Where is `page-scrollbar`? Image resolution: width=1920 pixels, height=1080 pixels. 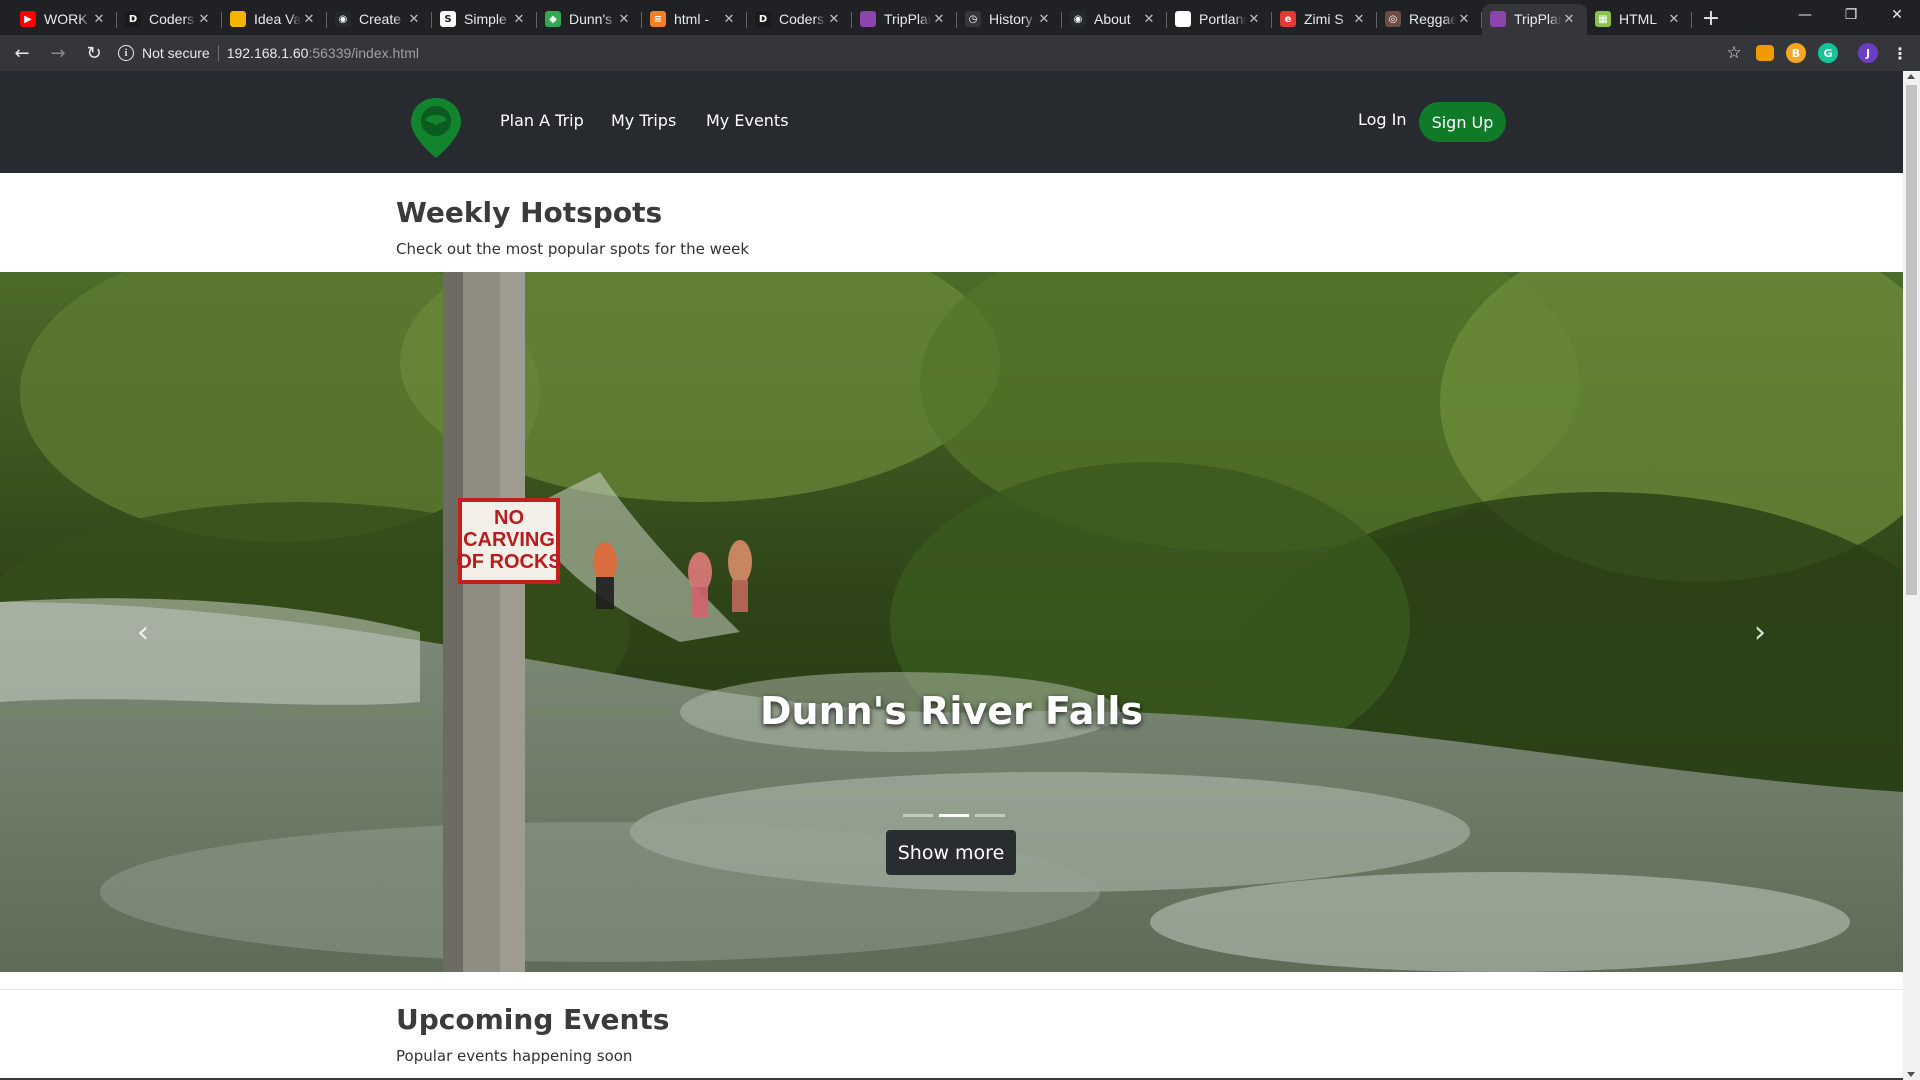 page-scrollbar is located at coordinates (1911, 575).